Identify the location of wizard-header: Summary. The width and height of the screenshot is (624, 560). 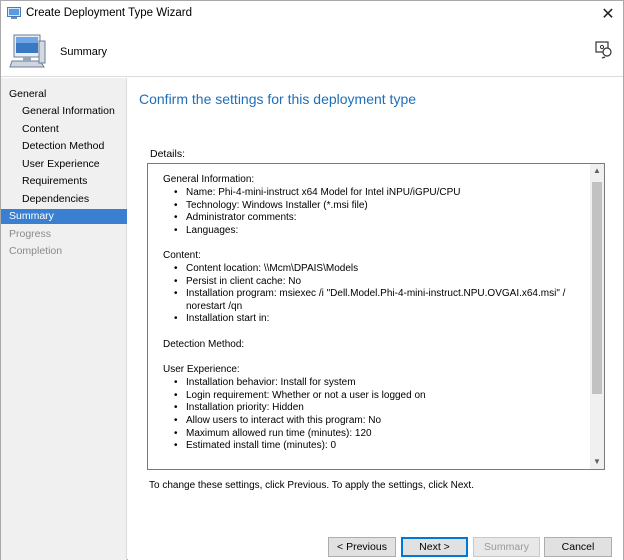
(312, 52).